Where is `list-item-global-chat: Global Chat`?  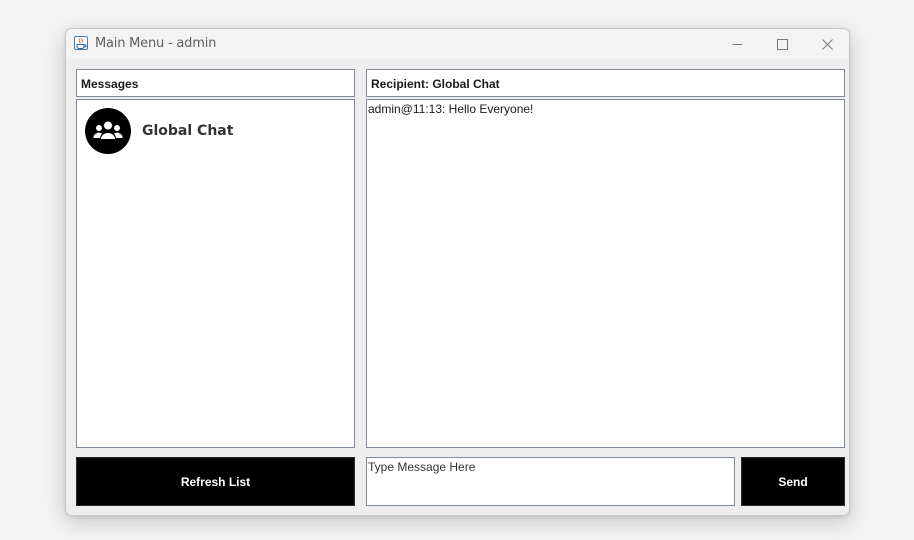
list-item-global-chat: Global Chat is located at coordinates (210, 131).